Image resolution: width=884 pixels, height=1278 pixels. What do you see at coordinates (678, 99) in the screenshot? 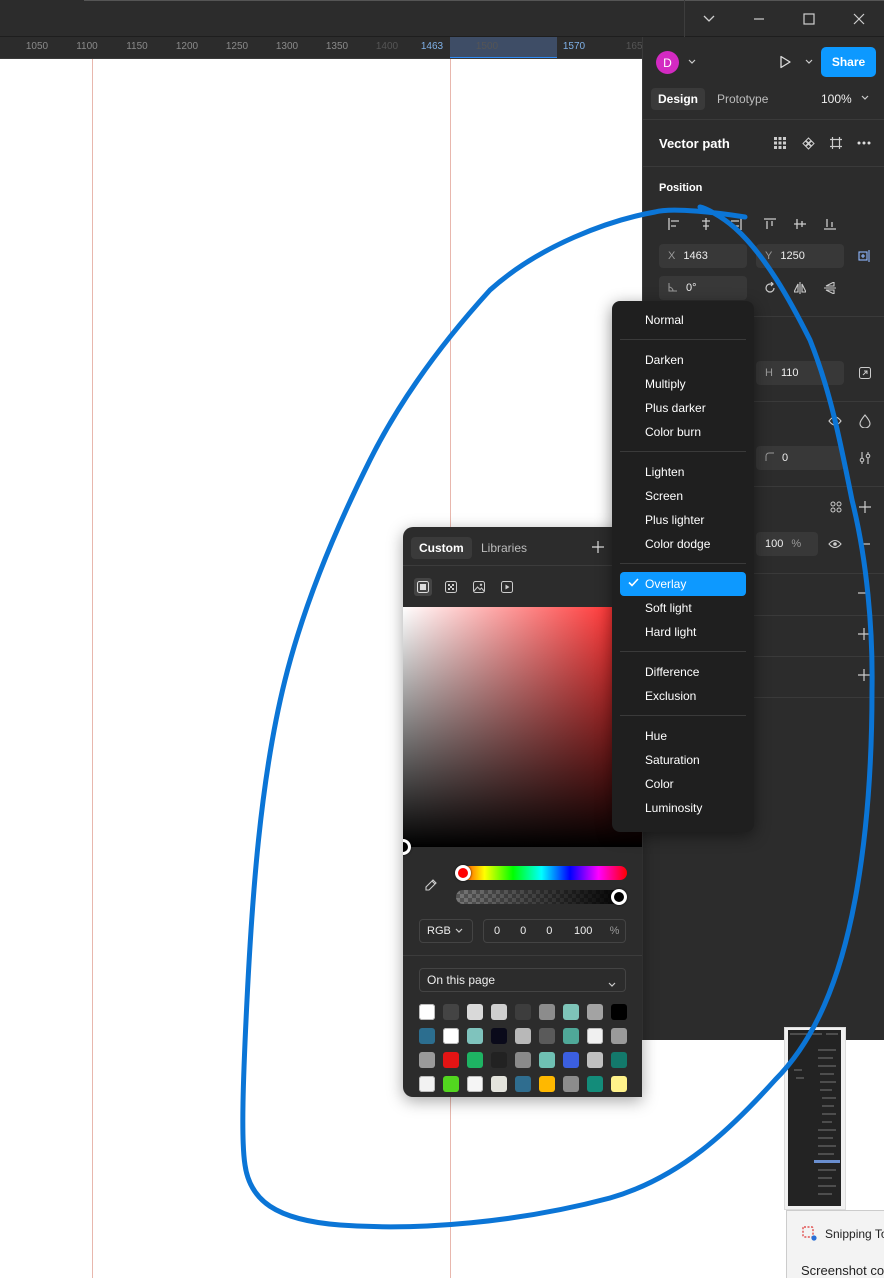
I see `tab-design: Design` at bounding box center [678, 99].